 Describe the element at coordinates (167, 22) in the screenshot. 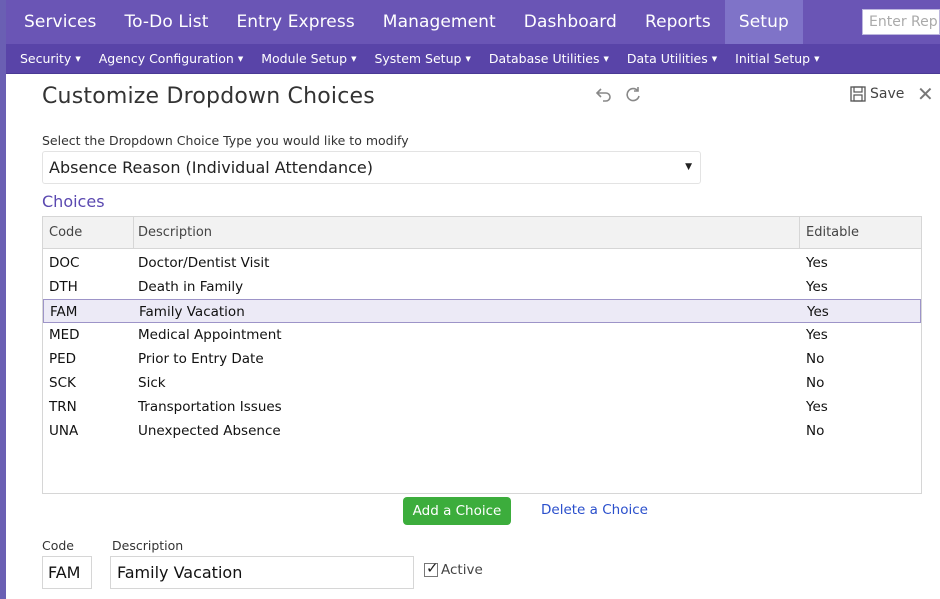

I see `nav-todo-list: To-Do List` at that location.